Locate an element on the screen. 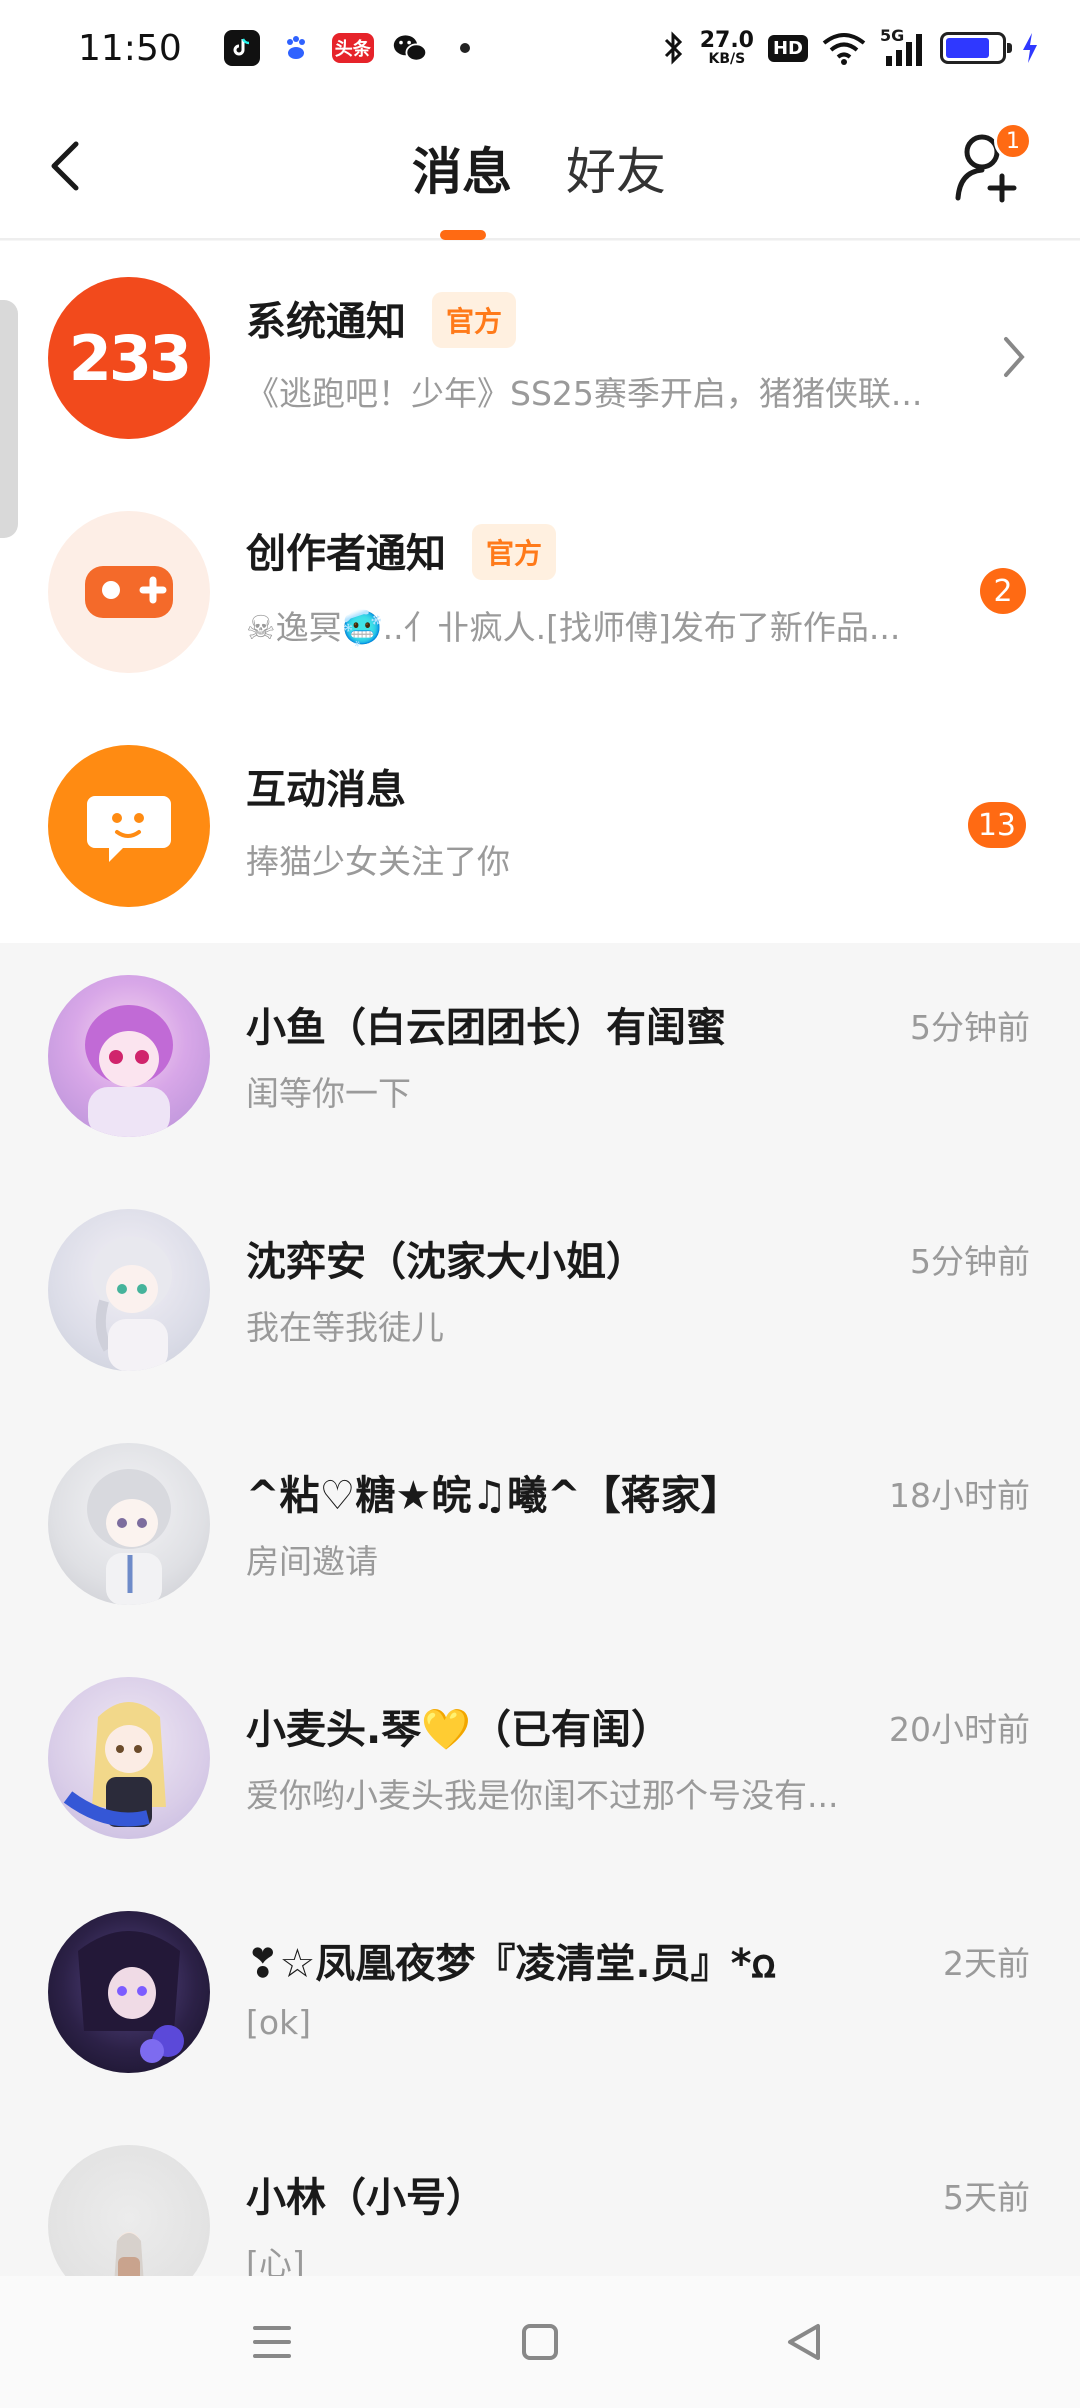 The width and height of the screenshot is (1080, 2408). net-speed-unit: KB/S is located at coordinates (727, 59).